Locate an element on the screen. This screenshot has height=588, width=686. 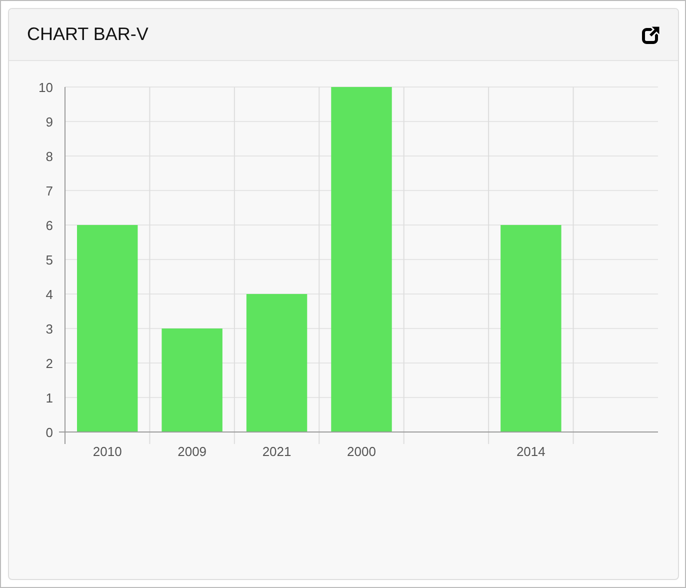
panel-title: CHART BAR-V is located at coordinates (87, 34).